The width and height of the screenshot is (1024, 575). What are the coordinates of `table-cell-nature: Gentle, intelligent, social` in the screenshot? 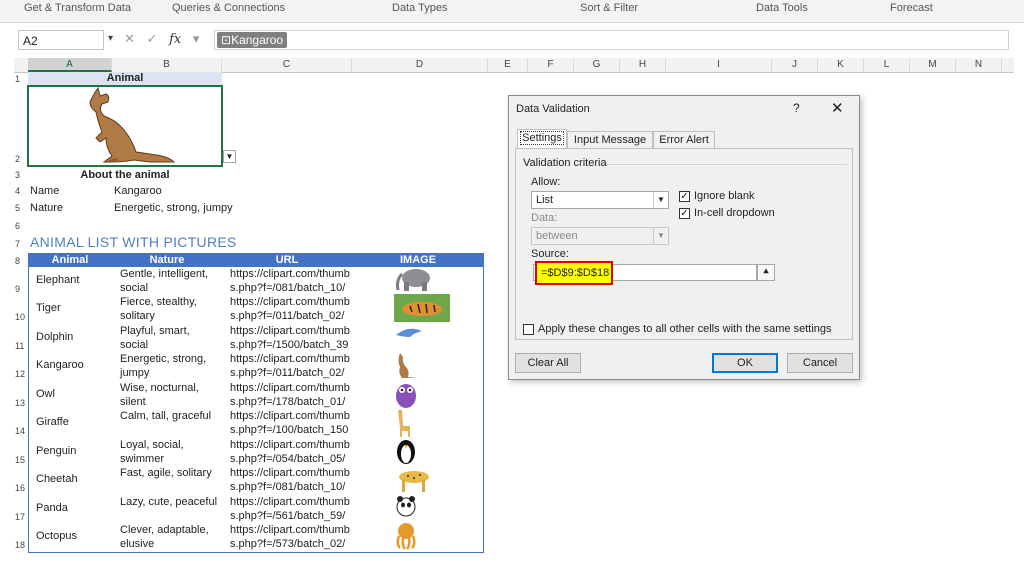 It's located at (170, 281).